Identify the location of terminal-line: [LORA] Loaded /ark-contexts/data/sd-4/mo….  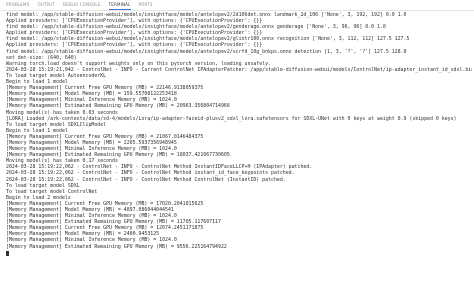
(231, 118).